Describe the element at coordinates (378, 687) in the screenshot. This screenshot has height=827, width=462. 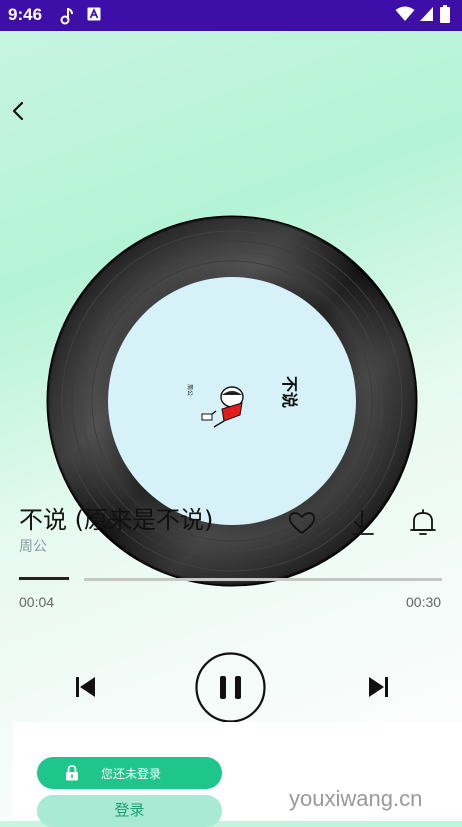
I see `next-button` at that location.